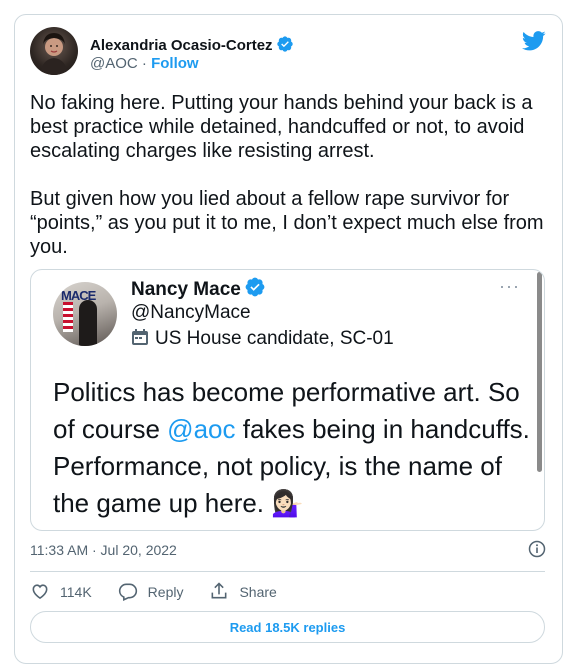 The height and width of the screenshot is (672, 581). I want to click on twitter-bird-icon, so click(533, 41).